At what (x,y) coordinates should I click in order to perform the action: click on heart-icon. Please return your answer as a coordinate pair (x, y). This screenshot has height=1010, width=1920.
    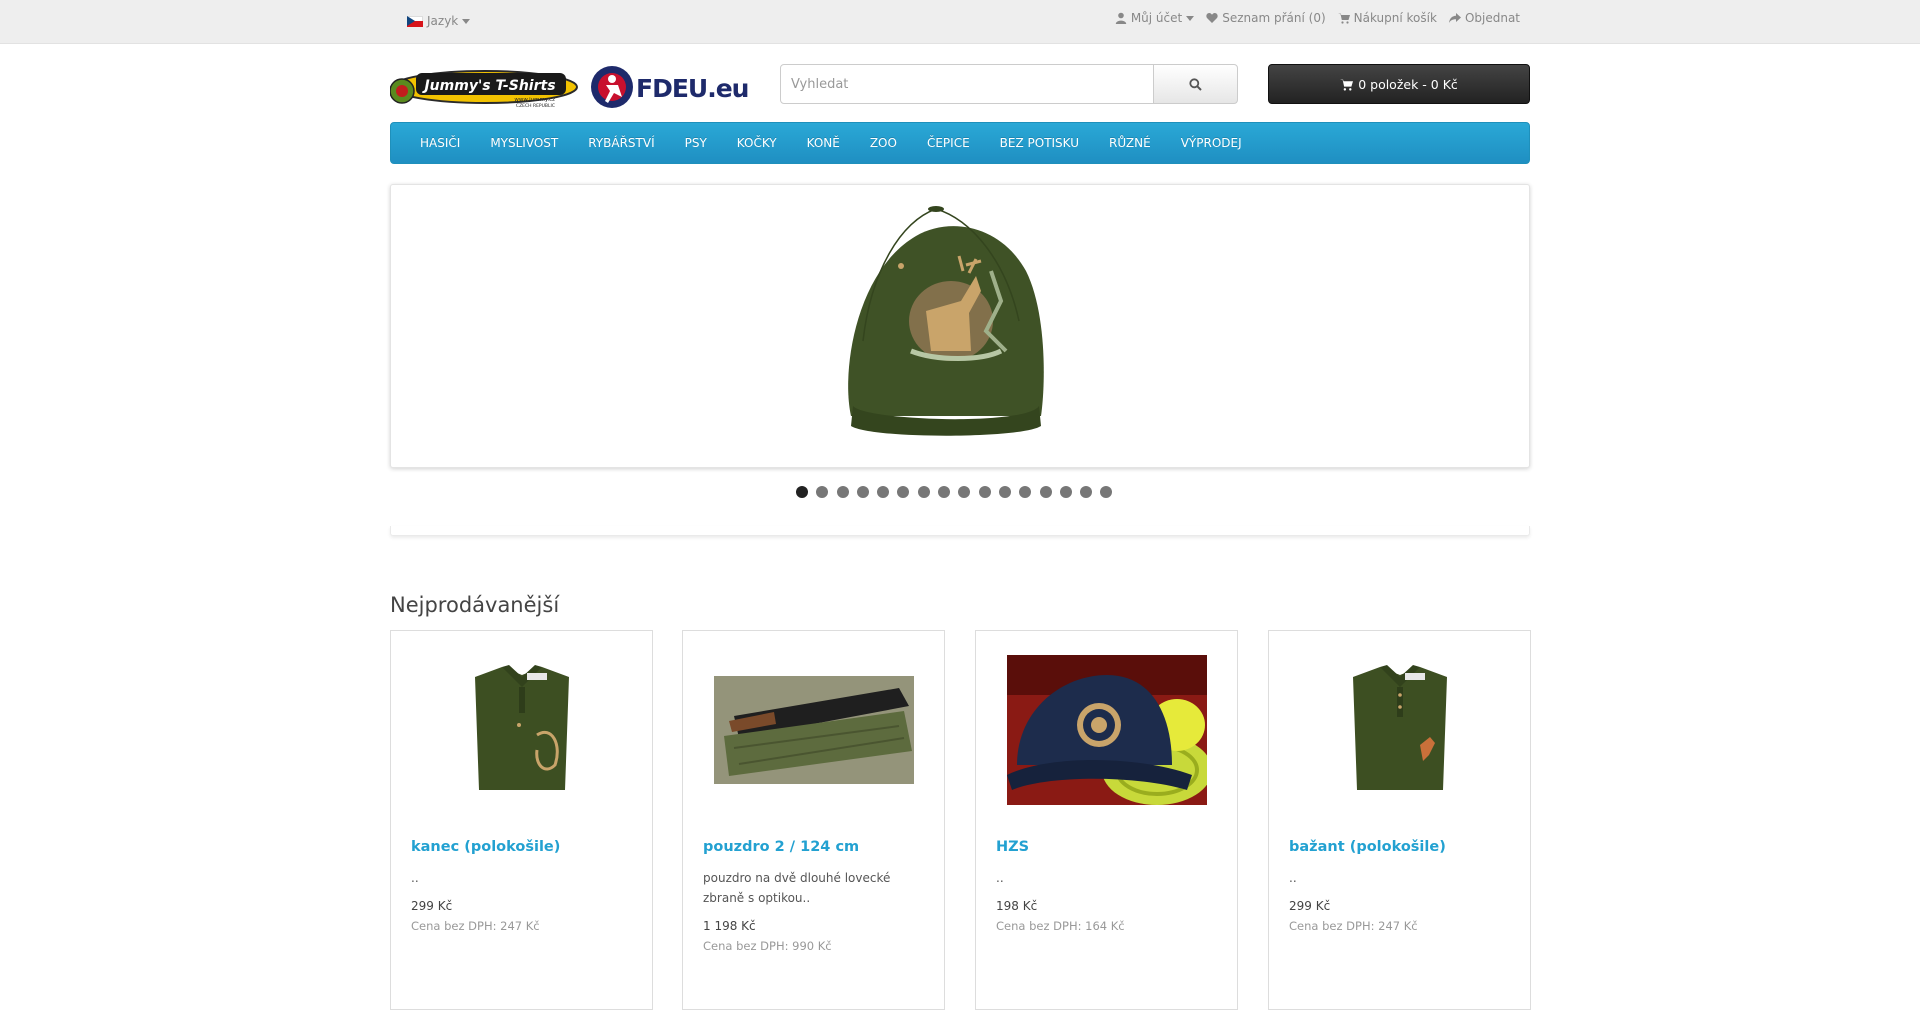
    Looking at the image, I should click on (1212, 18).